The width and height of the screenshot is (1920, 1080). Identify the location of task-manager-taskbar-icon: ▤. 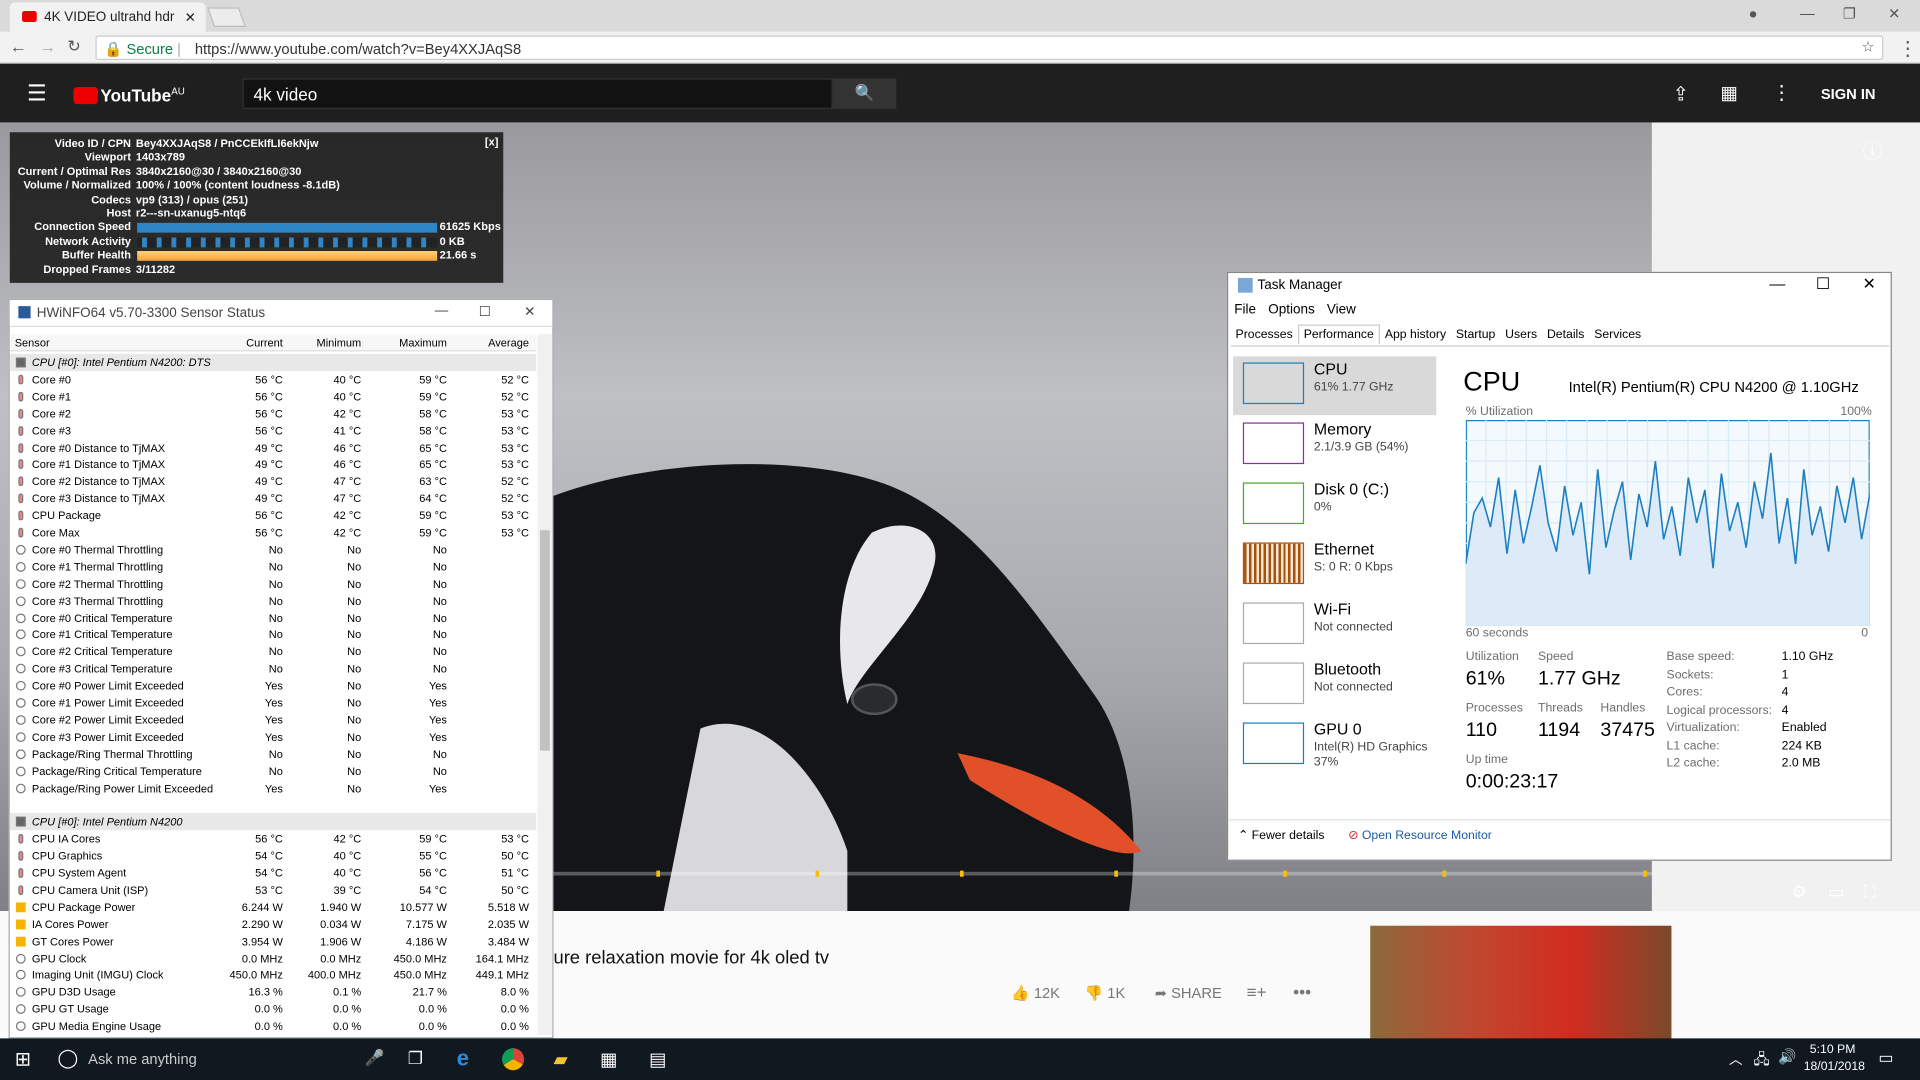
(657, 1059).